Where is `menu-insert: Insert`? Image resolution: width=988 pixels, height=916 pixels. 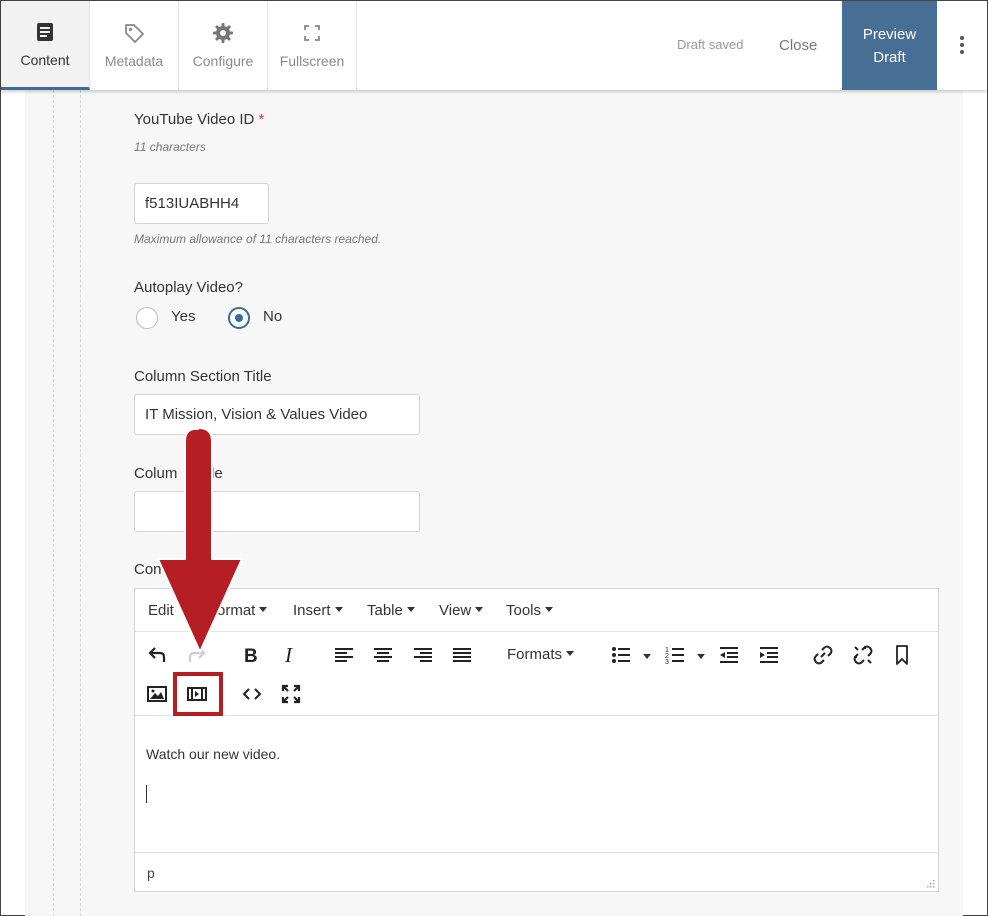 menu-insert: Insert is located at coordinates (318, 610).